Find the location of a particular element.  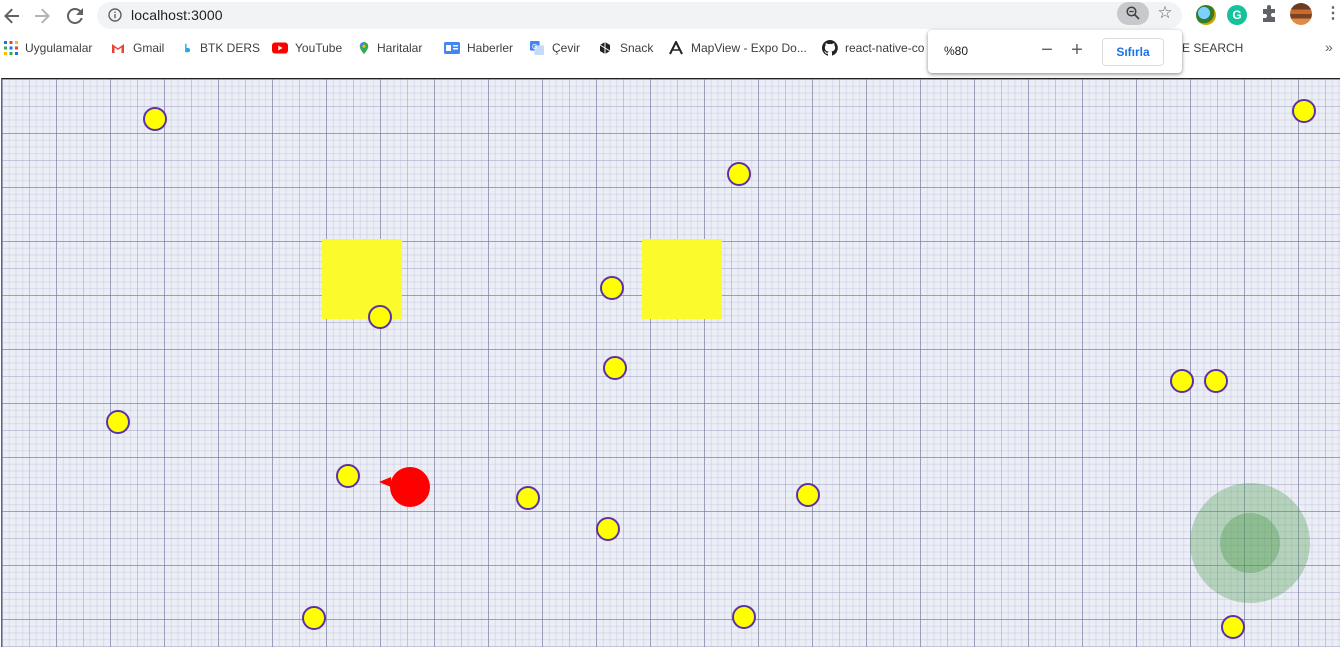

bookmark-label: react-native-co is located at coordinates (885, 47).